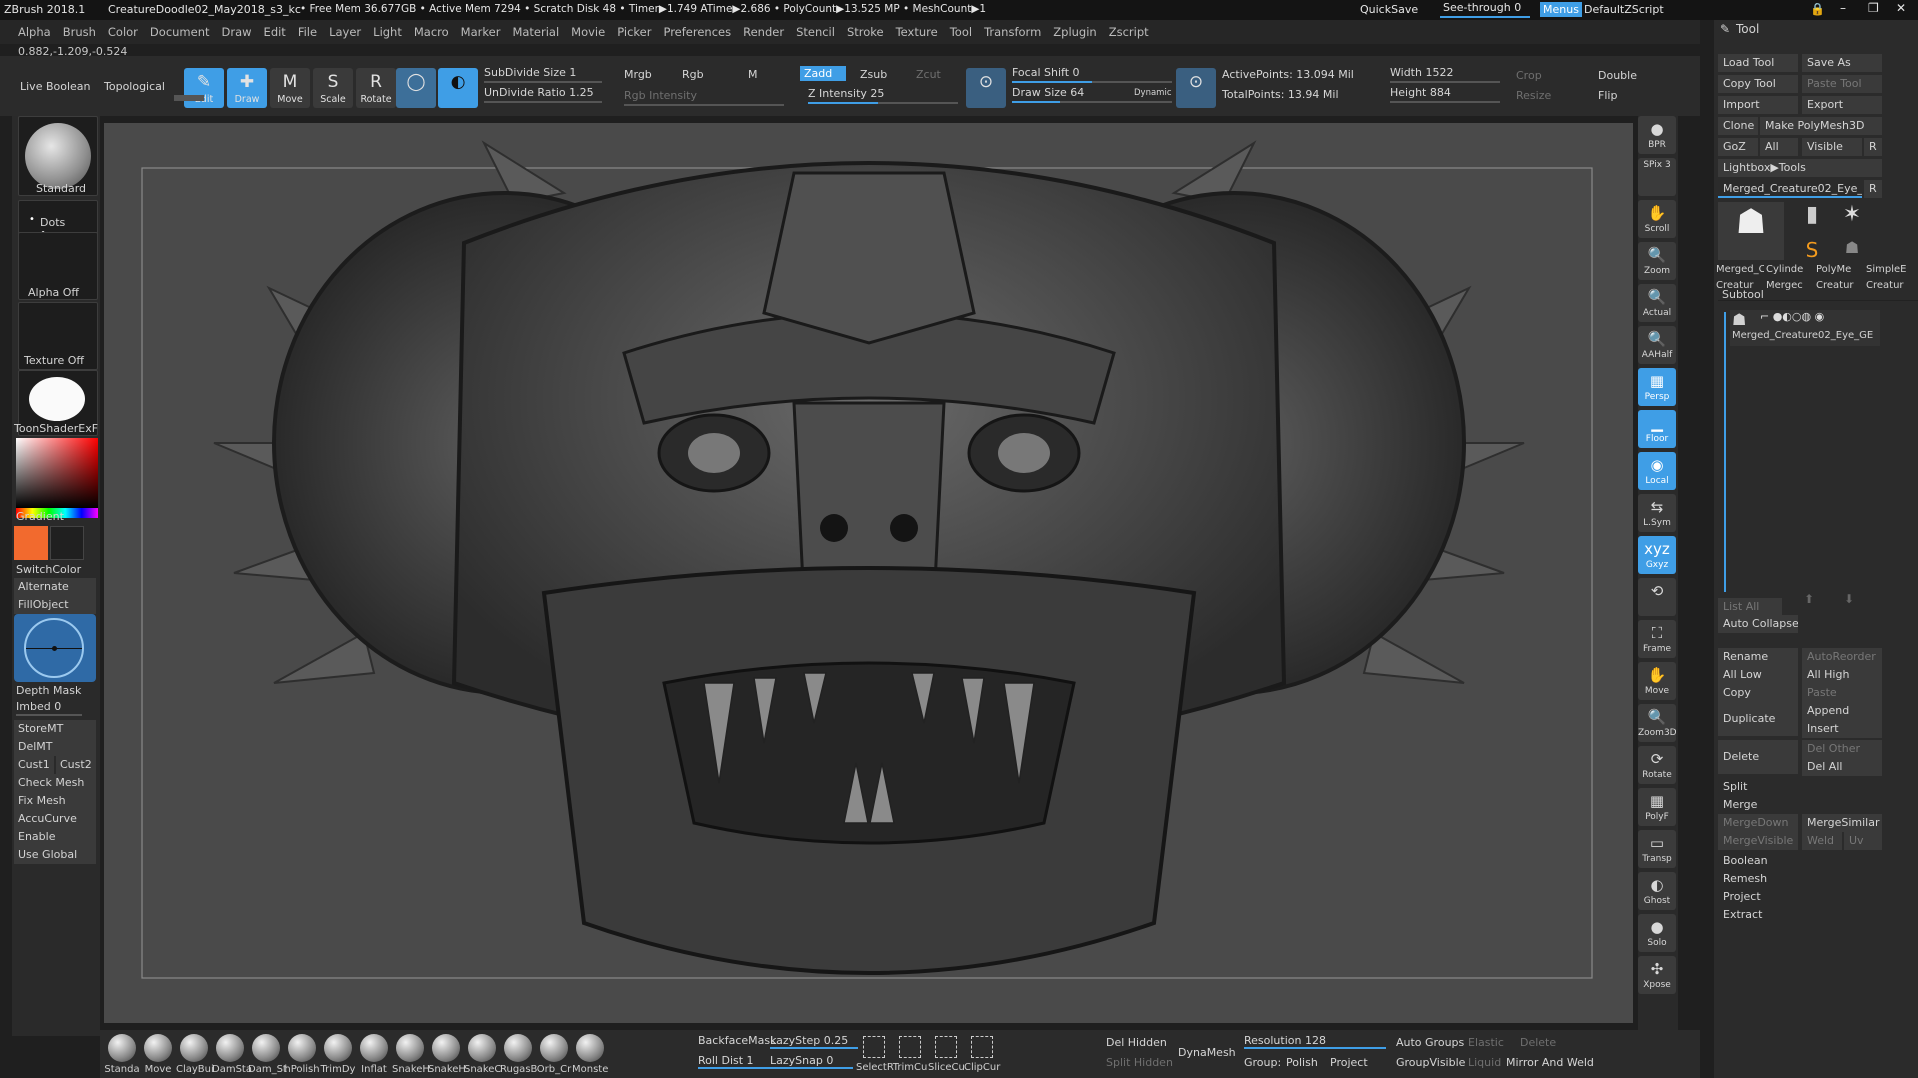 Image resolution: width=1918 pixels, height=1078 pixels. Describe the element at coordinates (431, 32) in the screenshot. I see `menu-macro: Macro` at that location.